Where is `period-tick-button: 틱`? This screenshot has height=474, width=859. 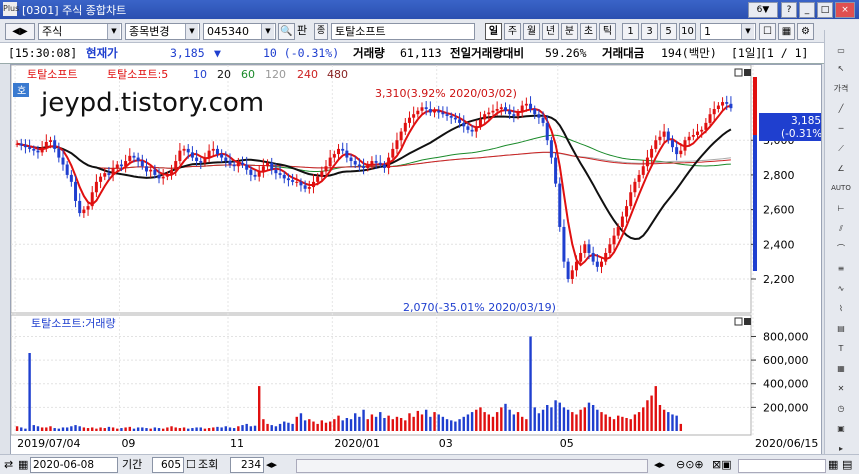
period-tick-button: 틱 is located at coordinates (607, 31).